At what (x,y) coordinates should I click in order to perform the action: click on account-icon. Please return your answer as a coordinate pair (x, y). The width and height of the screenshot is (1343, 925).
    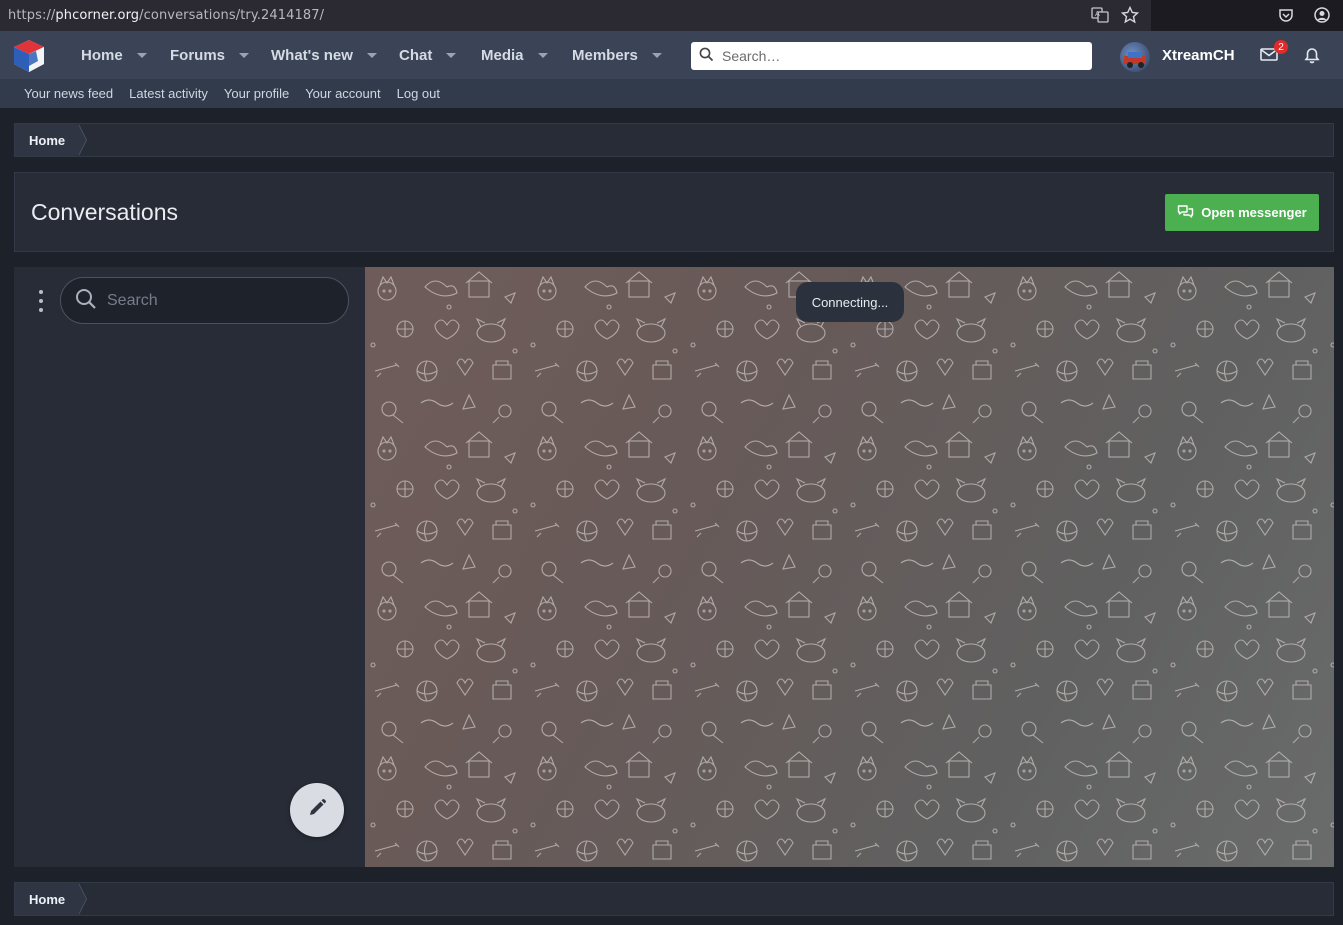
    Looking at the image, I should click on (1322, 15).